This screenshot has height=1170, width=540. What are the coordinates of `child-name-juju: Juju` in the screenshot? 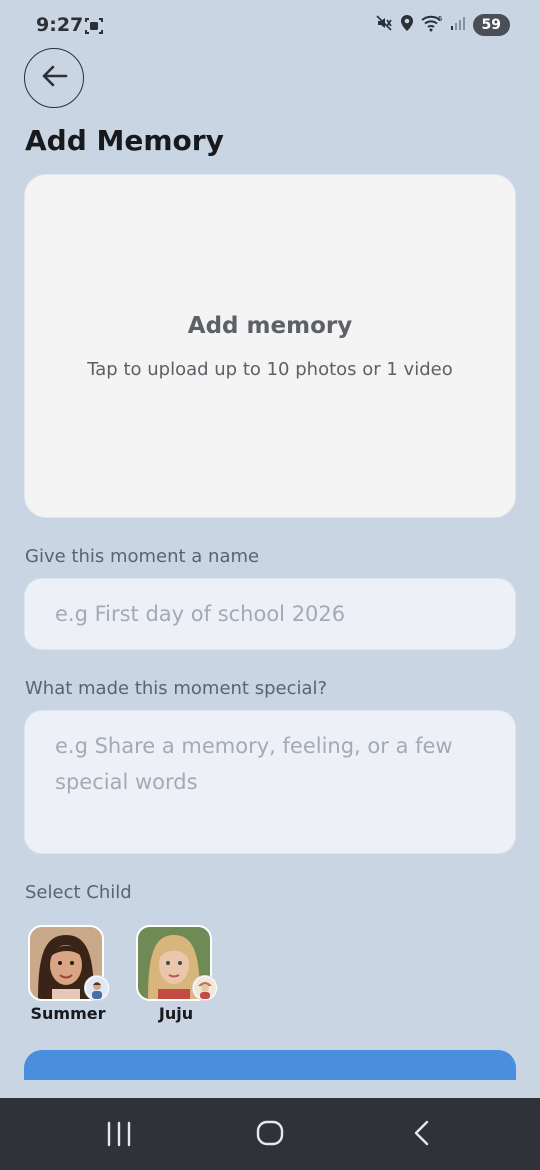 It's located at (176, 1013).